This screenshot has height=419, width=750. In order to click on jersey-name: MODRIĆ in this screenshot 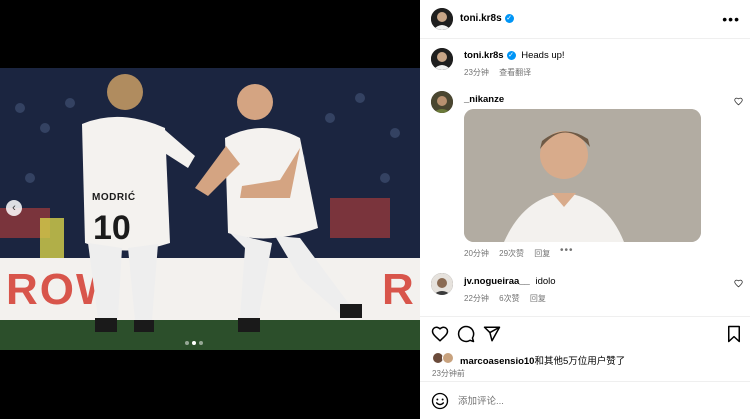, I will do `click(114, 197)`.